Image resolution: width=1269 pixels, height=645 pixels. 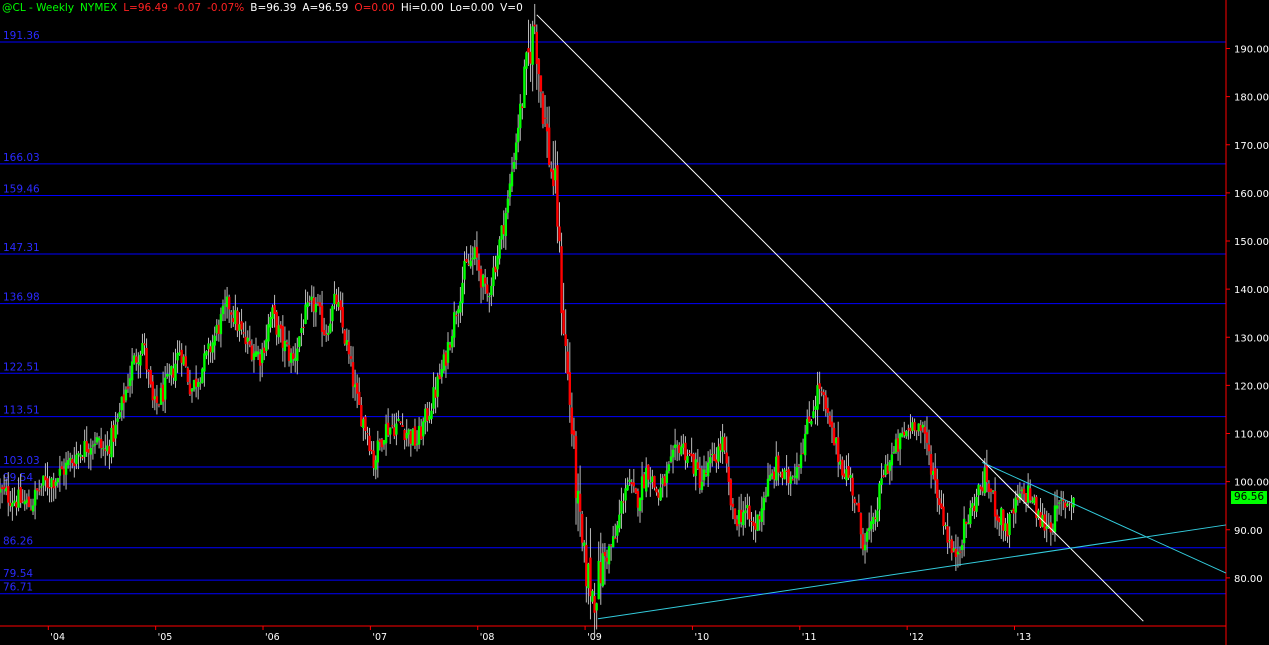 What do you see at coordinates (1024, 637) in the screenshot?
I see `x-tick-label-9: '13` at bounding box center [1024, 637].